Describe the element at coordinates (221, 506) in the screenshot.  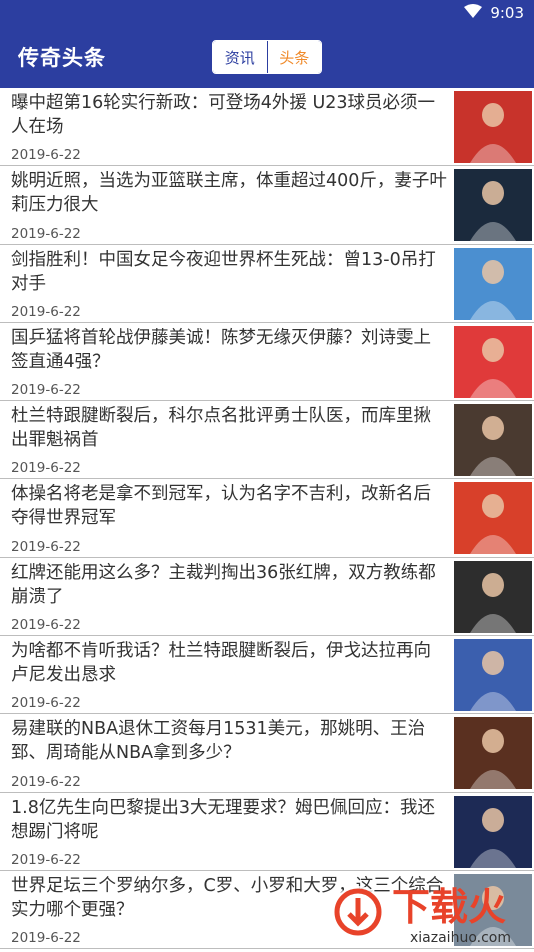
I see `article-title: 体操名将老是拿不到冠军，认为名字不吉利，改新名后夺得世界冠军` at that location.